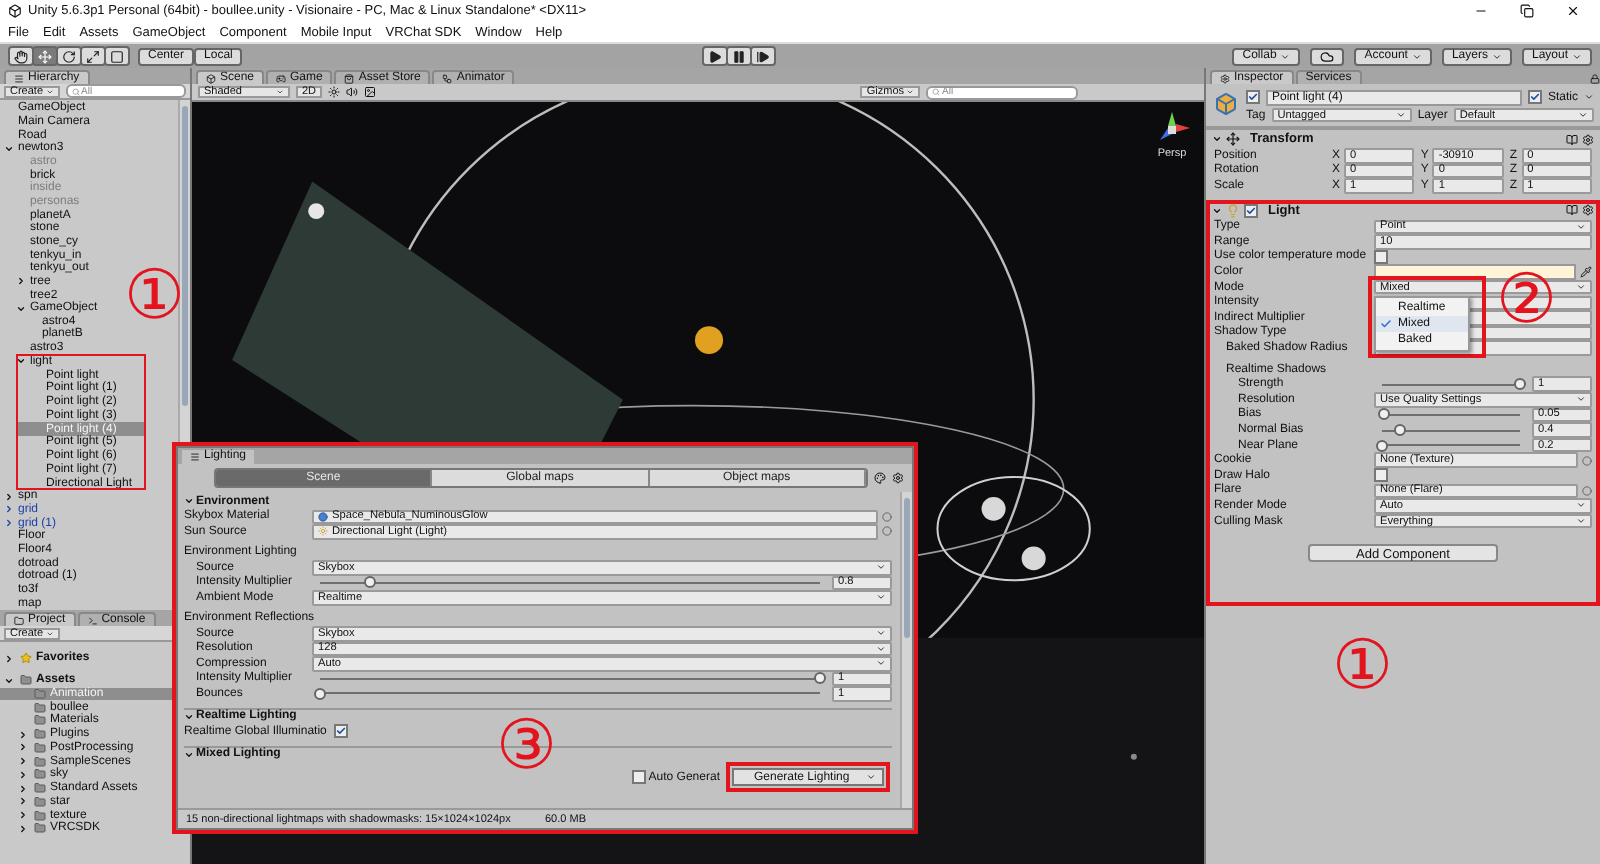 Image resolution: width=1600 pixels, height=864 pixels. Describe the element at coordinates (323, 516) in the screenshot. I see `sphere-icon` at that location.